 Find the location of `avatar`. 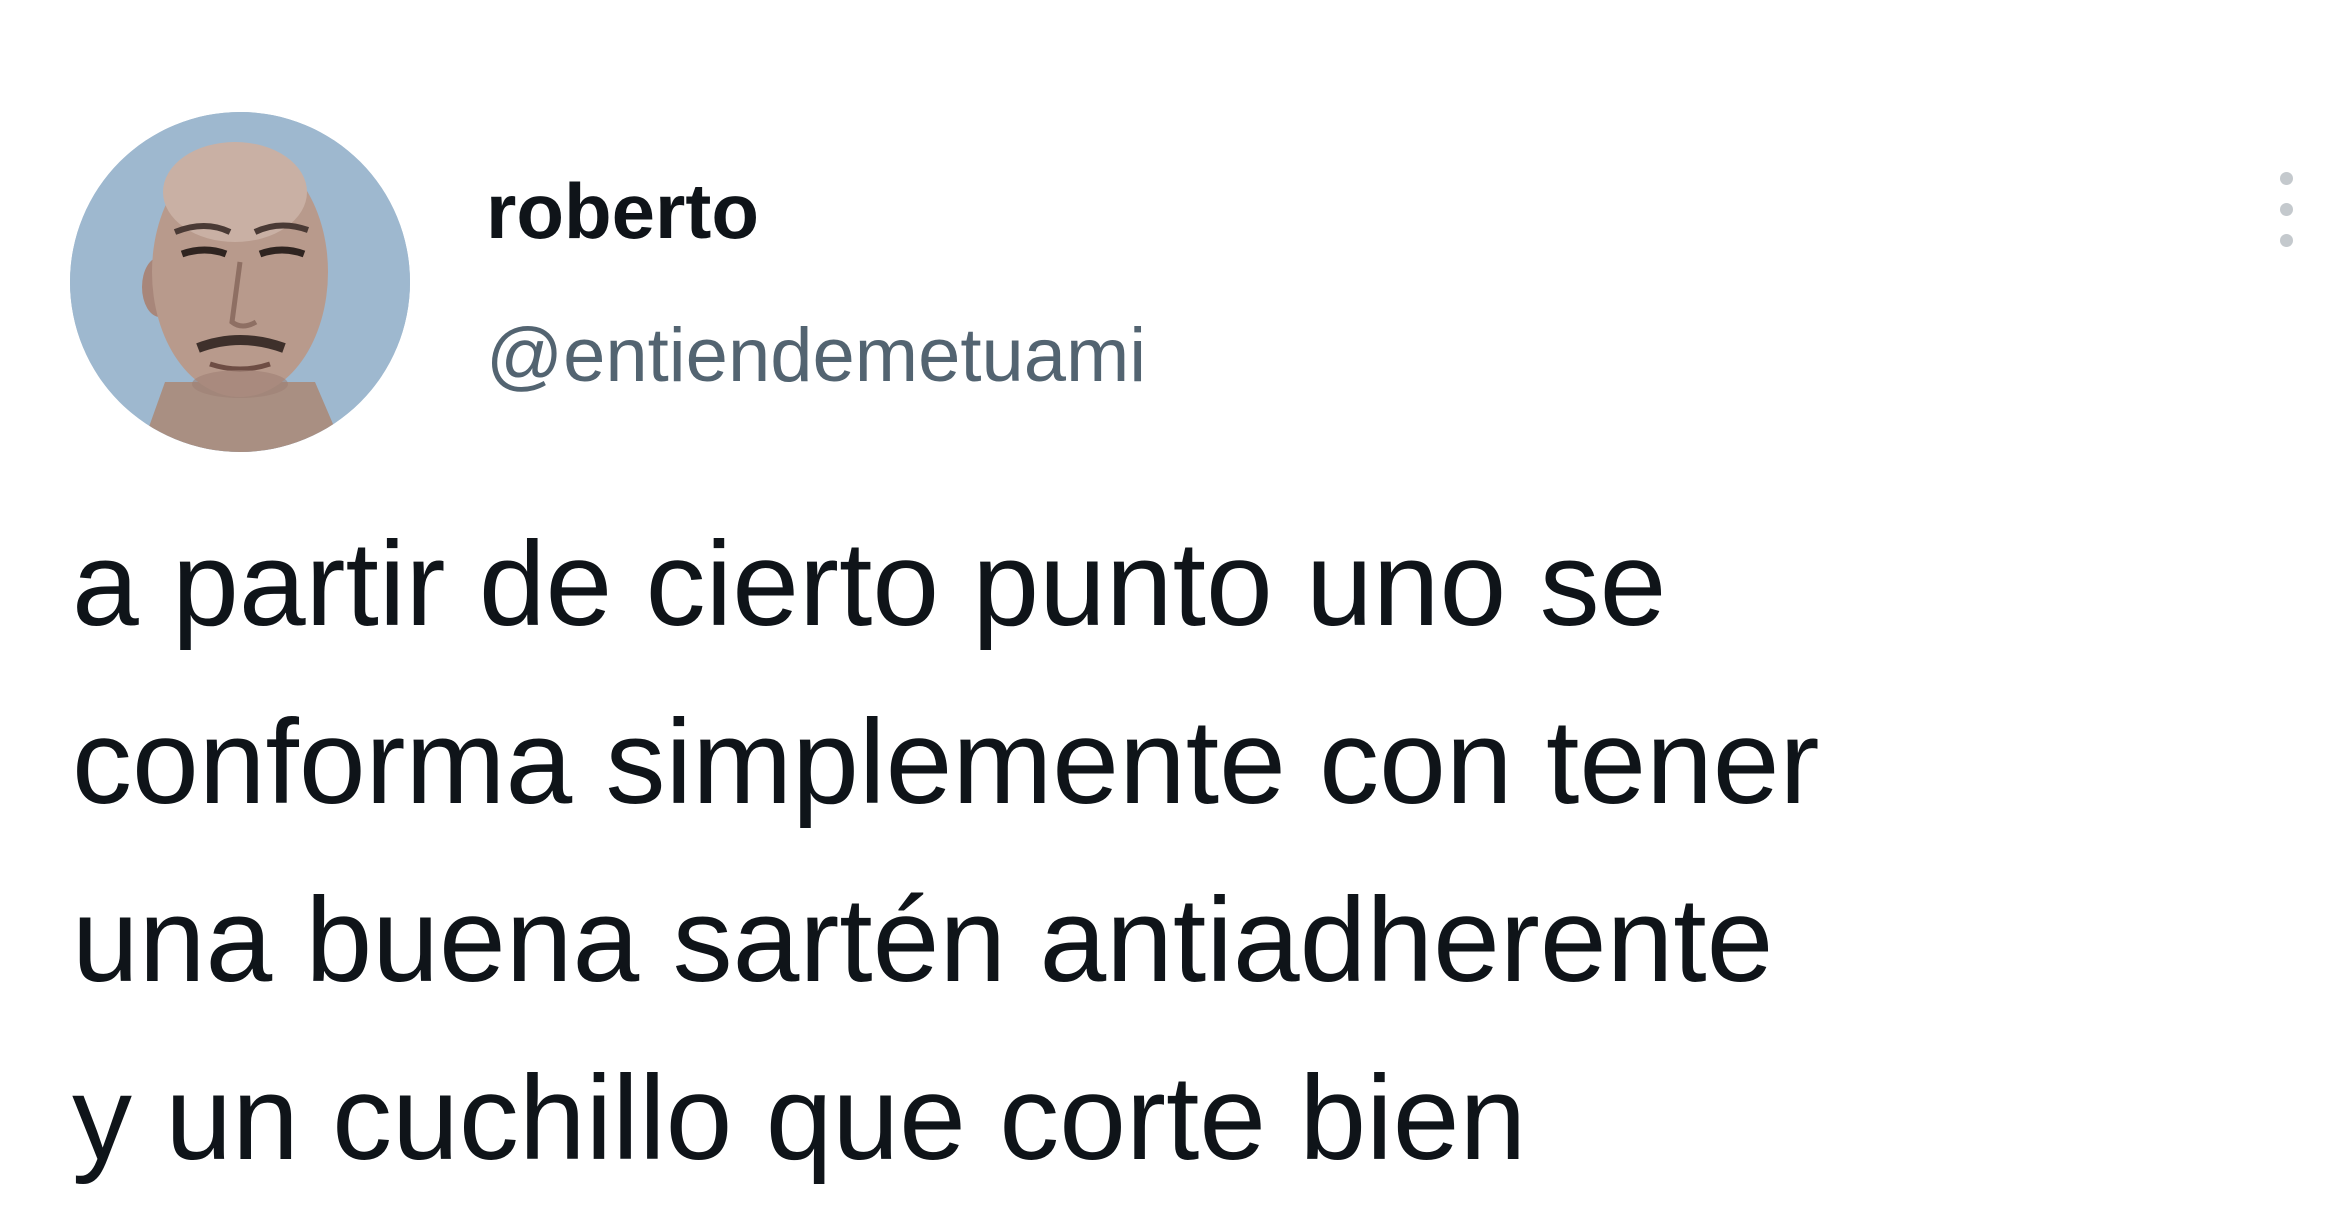

avatar is located at coordinates (240, 282).